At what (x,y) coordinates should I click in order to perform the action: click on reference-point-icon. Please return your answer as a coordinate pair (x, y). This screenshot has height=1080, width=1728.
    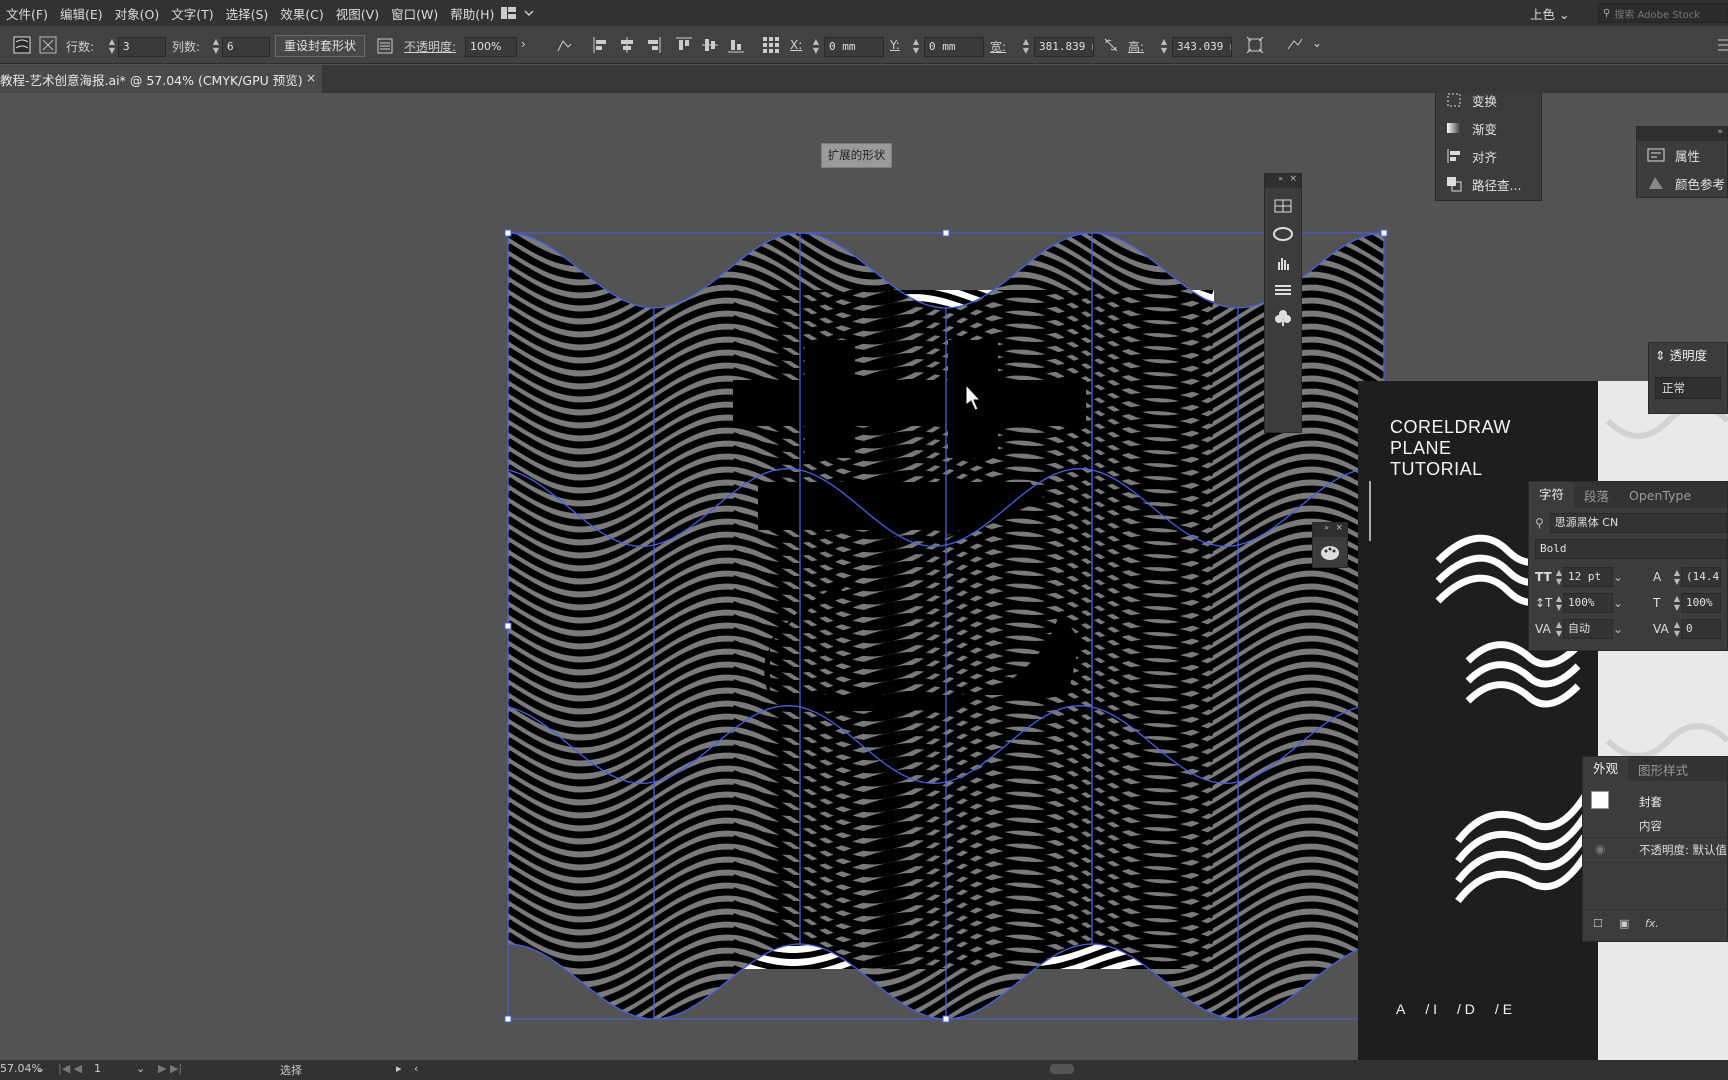
    Looking at the image, I should click on (771, 45).